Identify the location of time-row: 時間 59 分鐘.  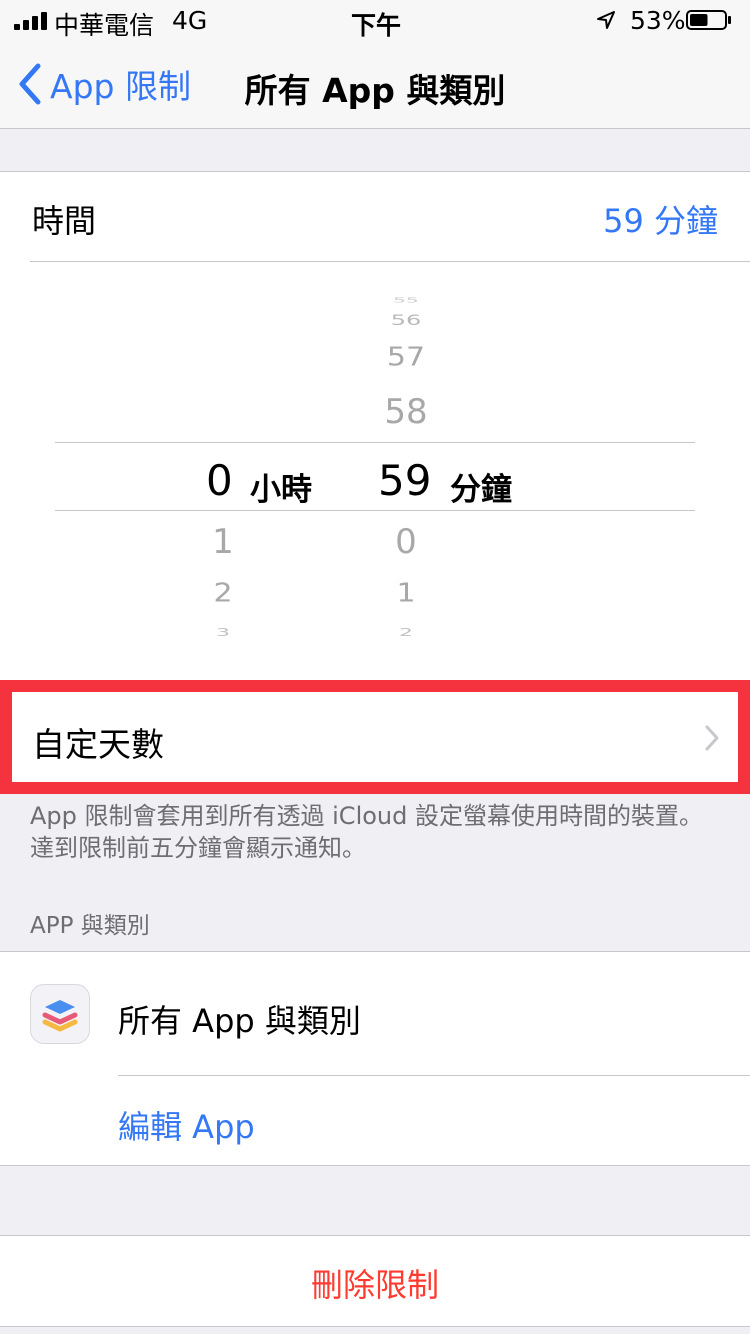
(375, 216).